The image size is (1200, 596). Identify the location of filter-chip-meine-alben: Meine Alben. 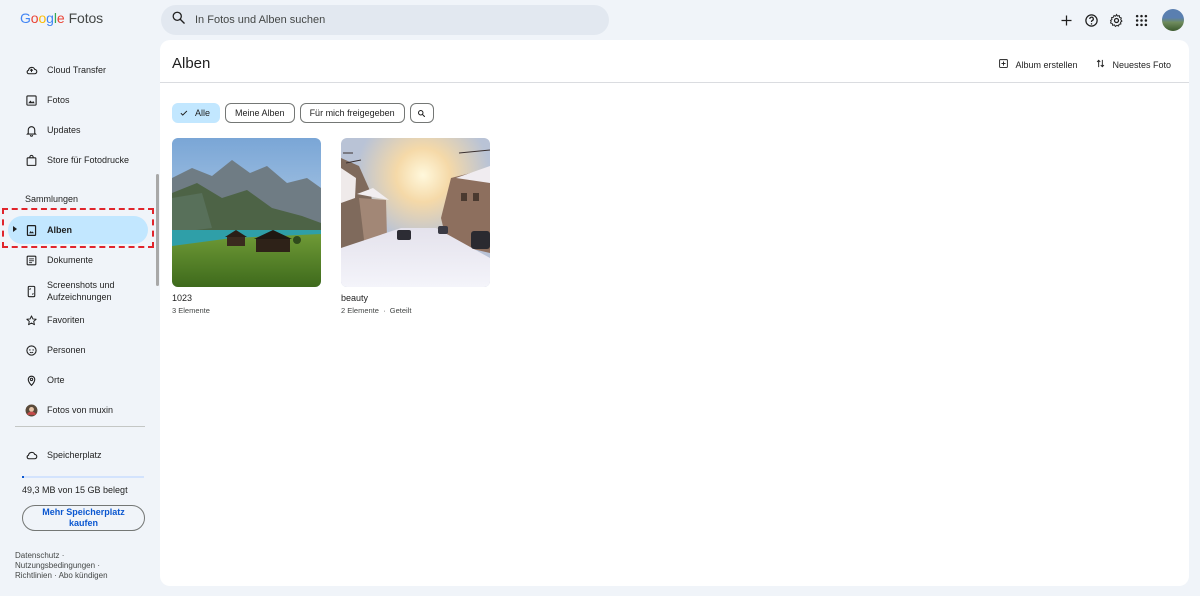
(260, 113).